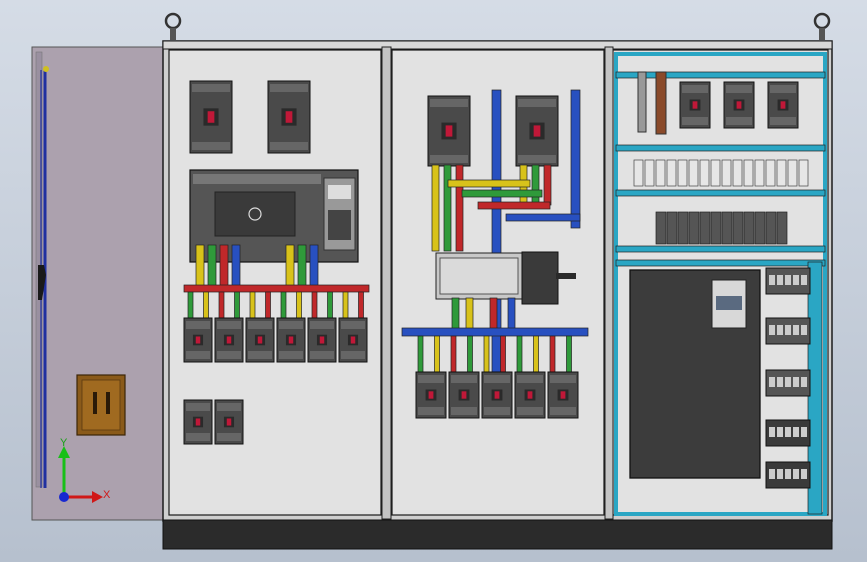 This screenshot has height=562, width=867. What do you see at coordinates (540, 278) in the screenshot?
I see `motor-operator` at bounding box center [540, 278].